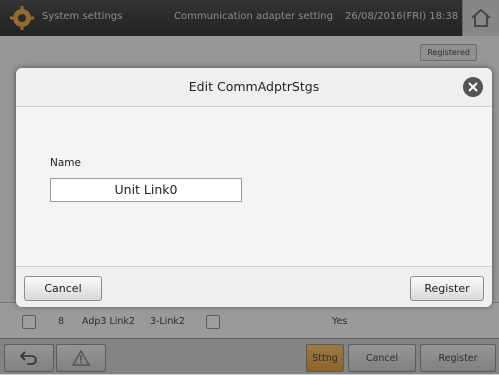 This screenshot has height=375, width=499. I want to click on dialog-title: Edit CommAdptrStgs, so click(254, 86).